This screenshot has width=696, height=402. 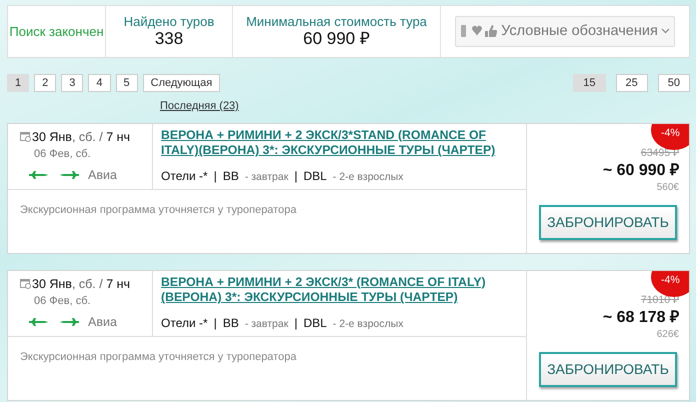 I want to click on legend-icons, so click(x=479, y=31).